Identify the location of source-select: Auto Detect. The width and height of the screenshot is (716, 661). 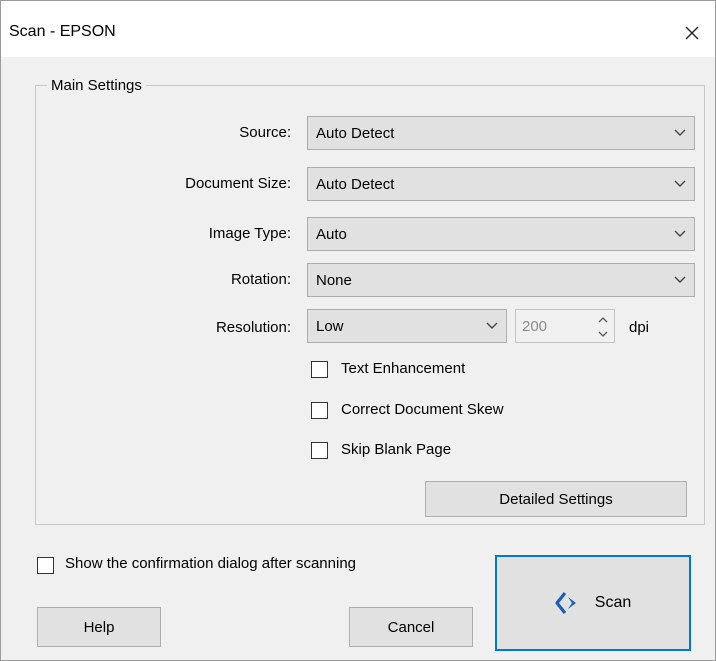
(501, 133).